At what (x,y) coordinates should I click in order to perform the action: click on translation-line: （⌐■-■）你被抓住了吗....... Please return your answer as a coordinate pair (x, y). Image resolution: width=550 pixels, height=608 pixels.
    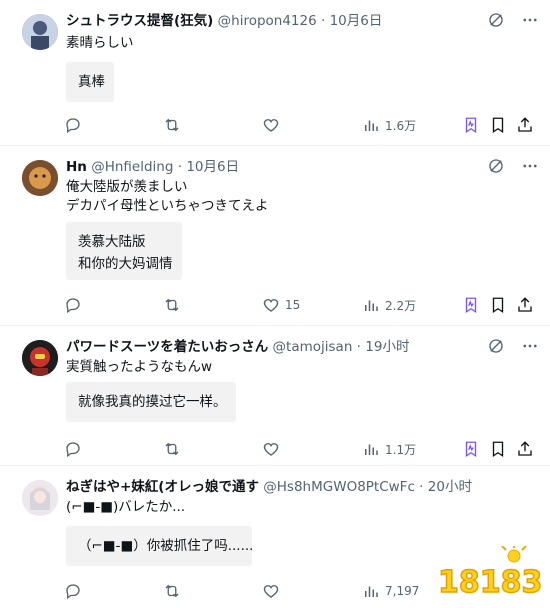
    Looking at the image, I should click on (166, 546).